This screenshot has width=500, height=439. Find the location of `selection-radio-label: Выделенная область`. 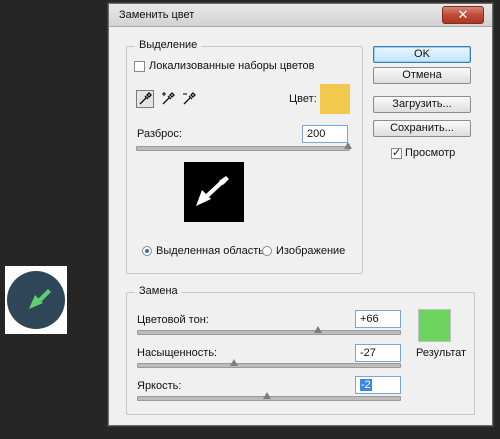

selection-radio-label: Выделенная область is located at coordinates (210, 251).